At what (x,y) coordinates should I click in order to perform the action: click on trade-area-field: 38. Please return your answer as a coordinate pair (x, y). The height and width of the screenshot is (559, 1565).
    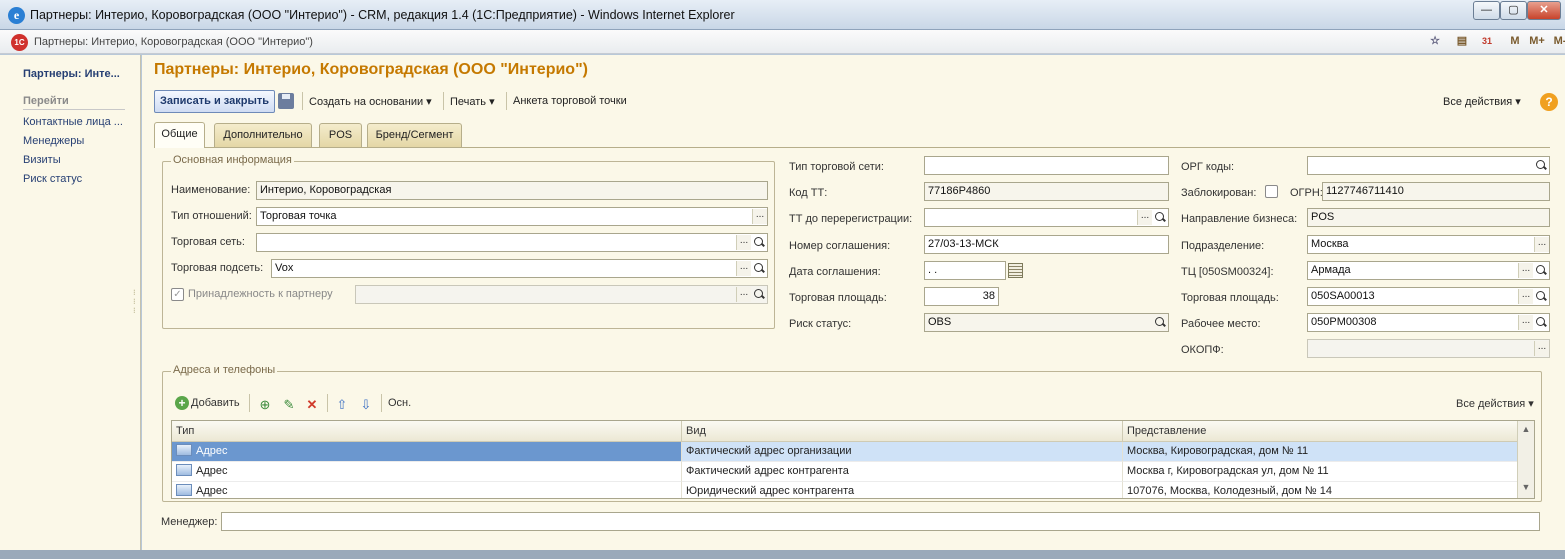
    Looking at the image, I should click on (961, 296).